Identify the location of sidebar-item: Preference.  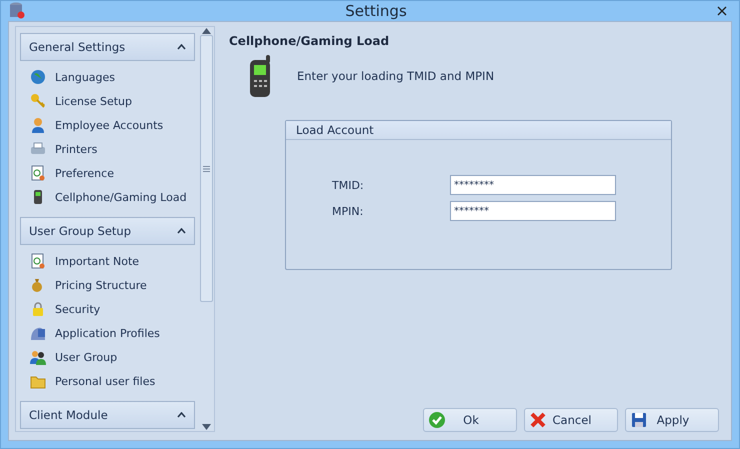
(107, 173).